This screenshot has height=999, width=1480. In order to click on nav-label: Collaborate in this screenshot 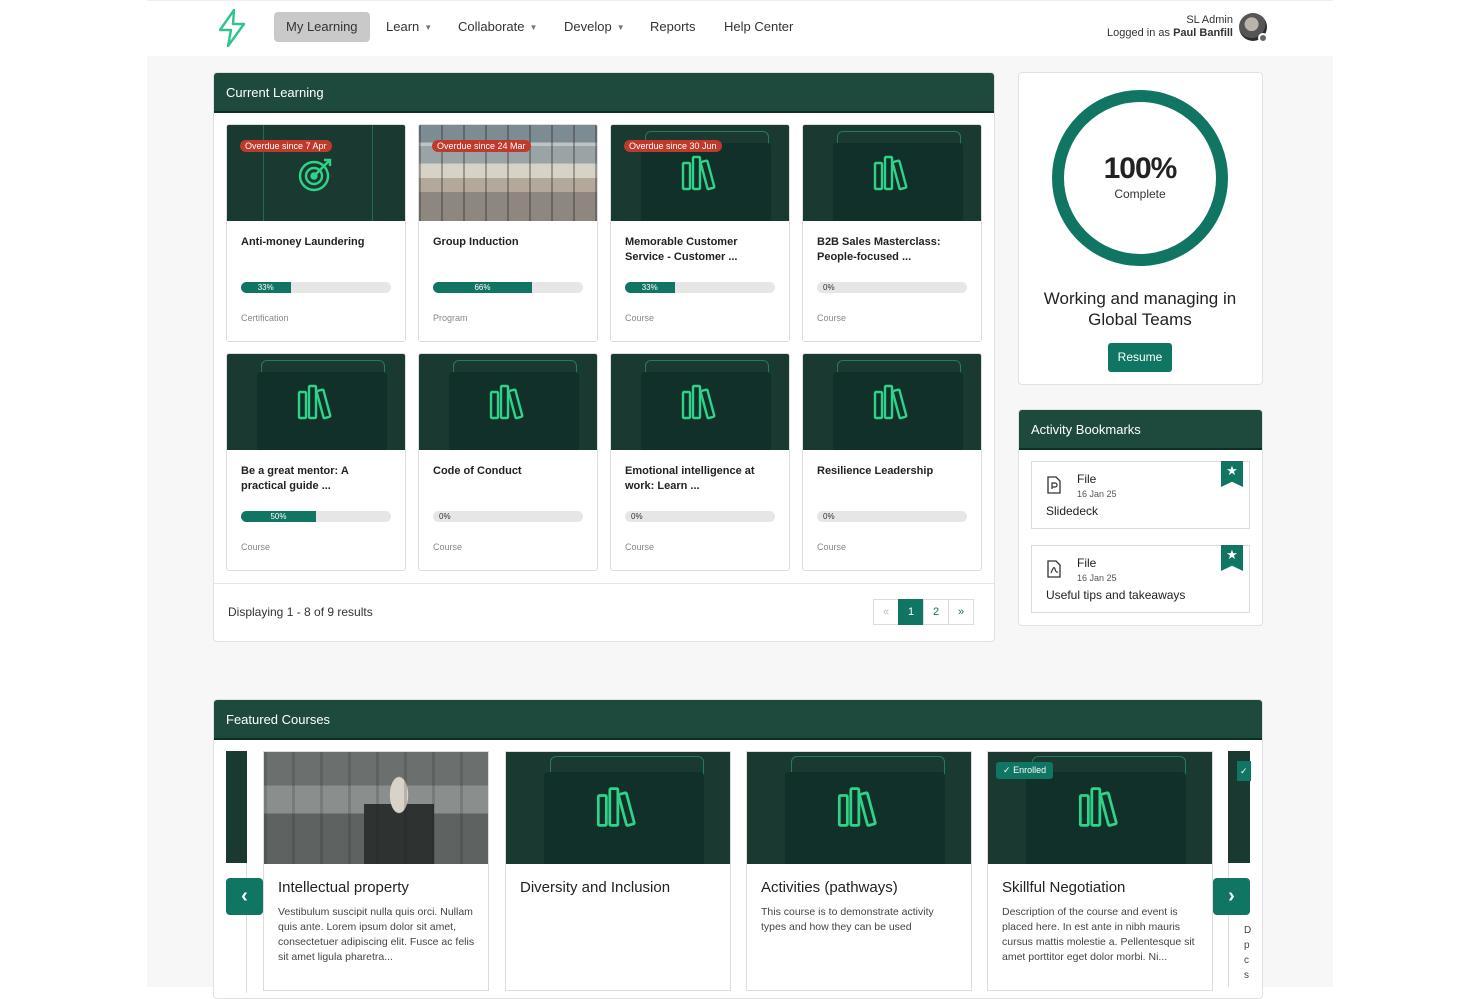, I will do `click(491, 26)`.